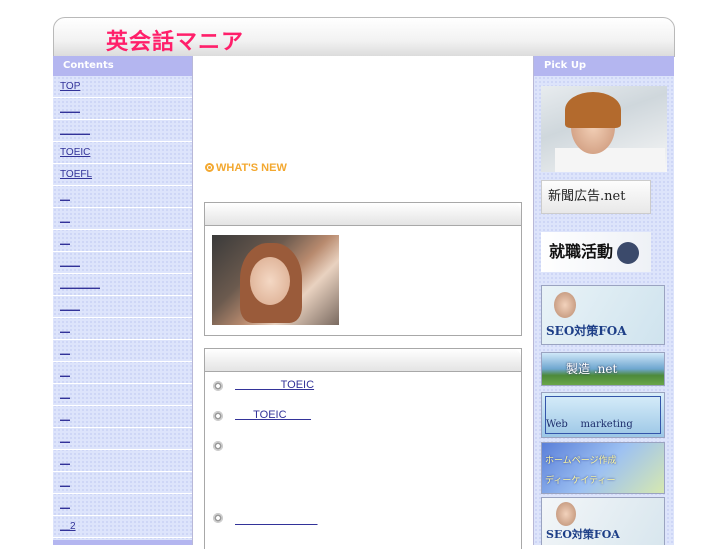 This screenshot has width=727, height=549. I want to click on homepage-line2: ディーケイティー, so click(580, 481).